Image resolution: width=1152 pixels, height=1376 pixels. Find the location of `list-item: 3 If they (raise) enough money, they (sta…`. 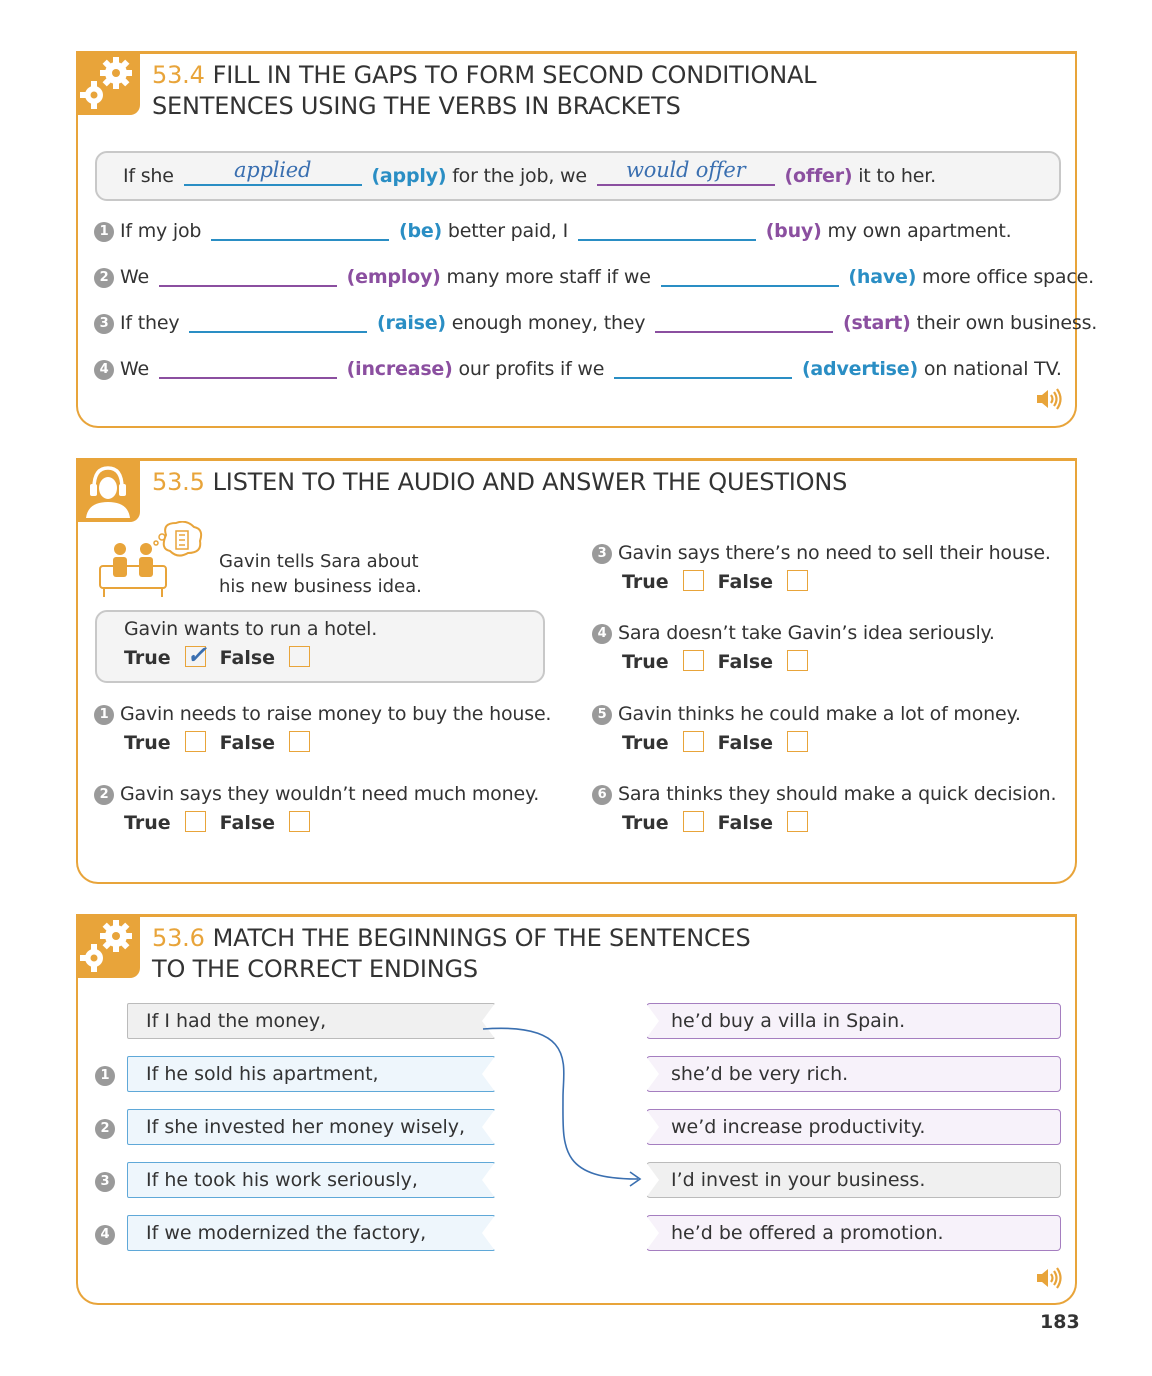

list-item: 3 If they (raise) enough money, they (sta… is located at coordinates (595, 322).